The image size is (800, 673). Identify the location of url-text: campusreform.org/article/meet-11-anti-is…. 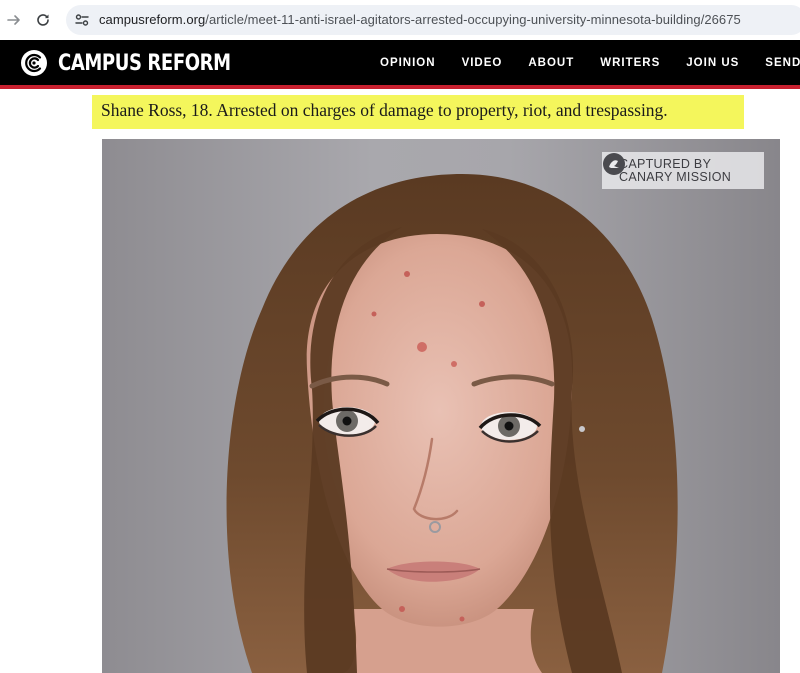
(420, 19).